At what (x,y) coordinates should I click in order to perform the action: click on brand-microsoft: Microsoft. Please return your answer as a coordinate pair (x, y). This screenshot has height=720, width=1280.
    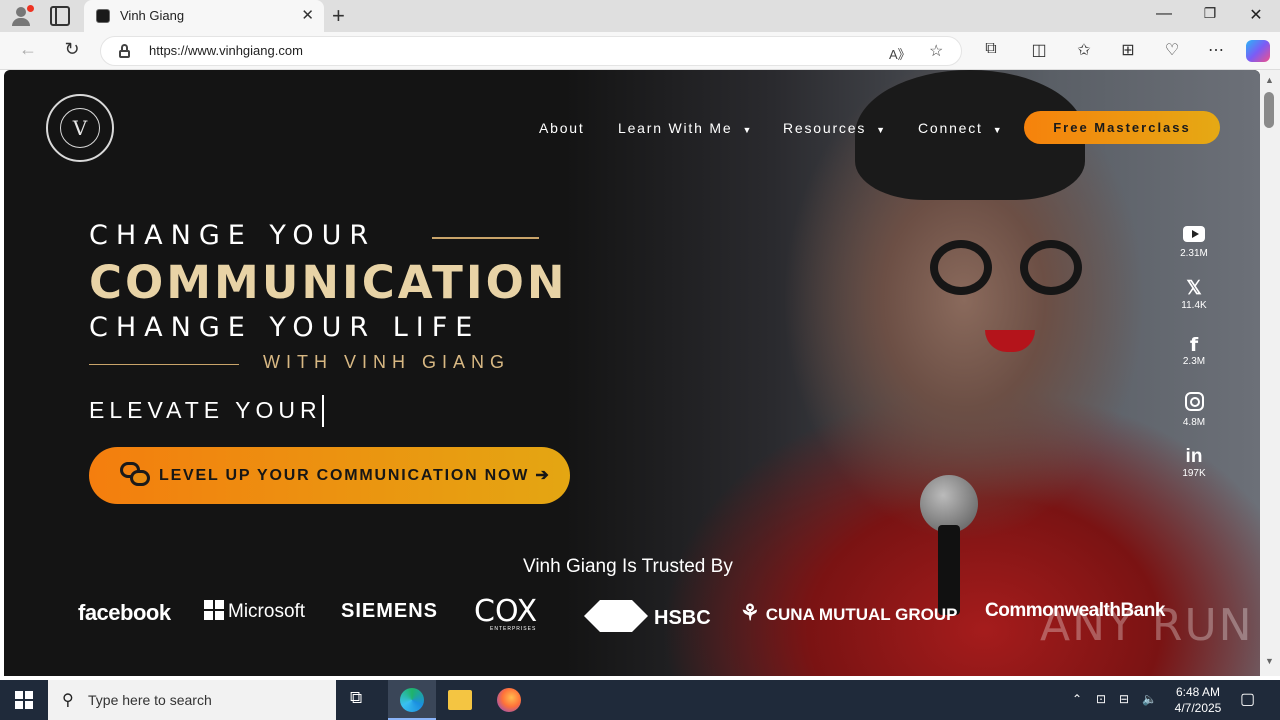
    Looking at the image, I should click on (254, 611).